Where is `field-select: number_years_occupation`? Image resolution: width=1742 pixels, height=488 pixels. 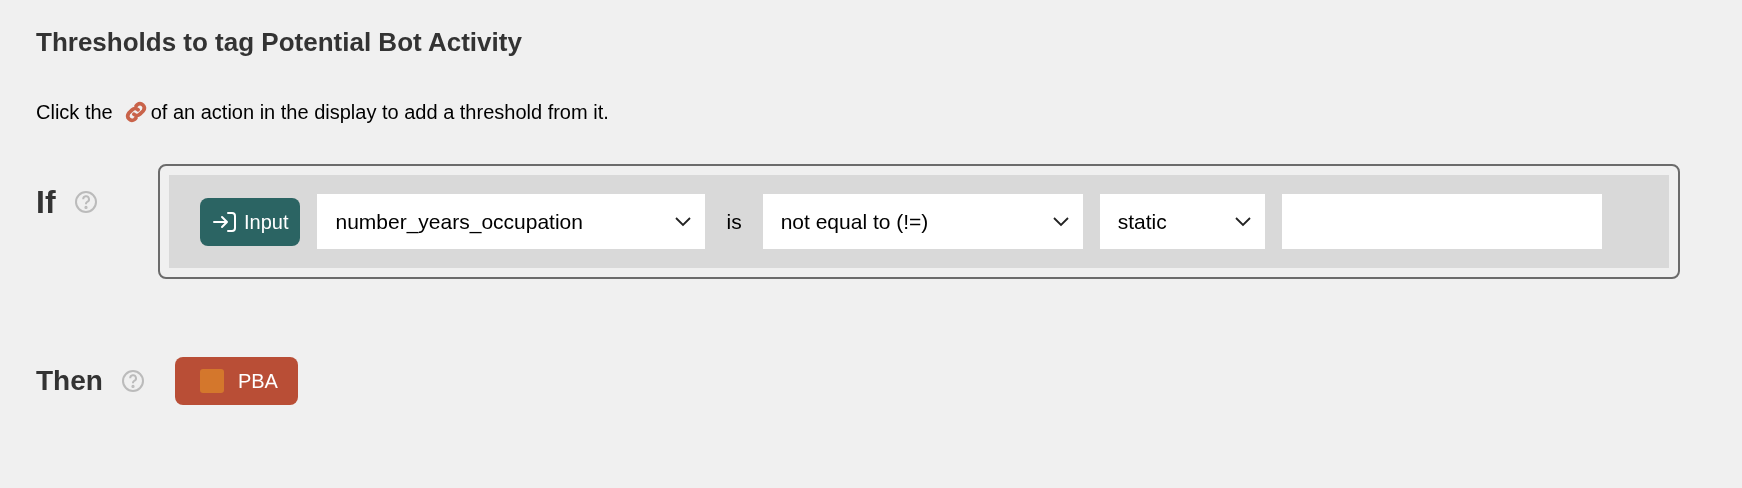 field-select: number_years_occupation is located at coordinates (511, 221).